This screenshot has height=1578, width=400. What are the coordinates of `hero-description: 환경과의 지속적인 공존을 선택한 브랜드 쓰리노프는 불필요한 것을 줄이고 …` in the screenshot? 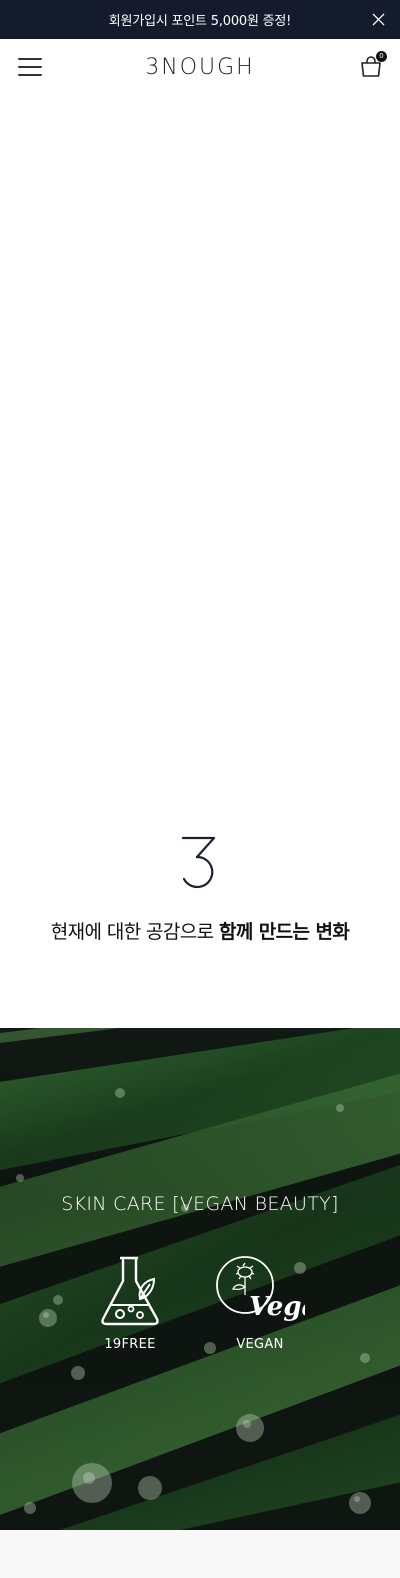 It's located at (200, 509).